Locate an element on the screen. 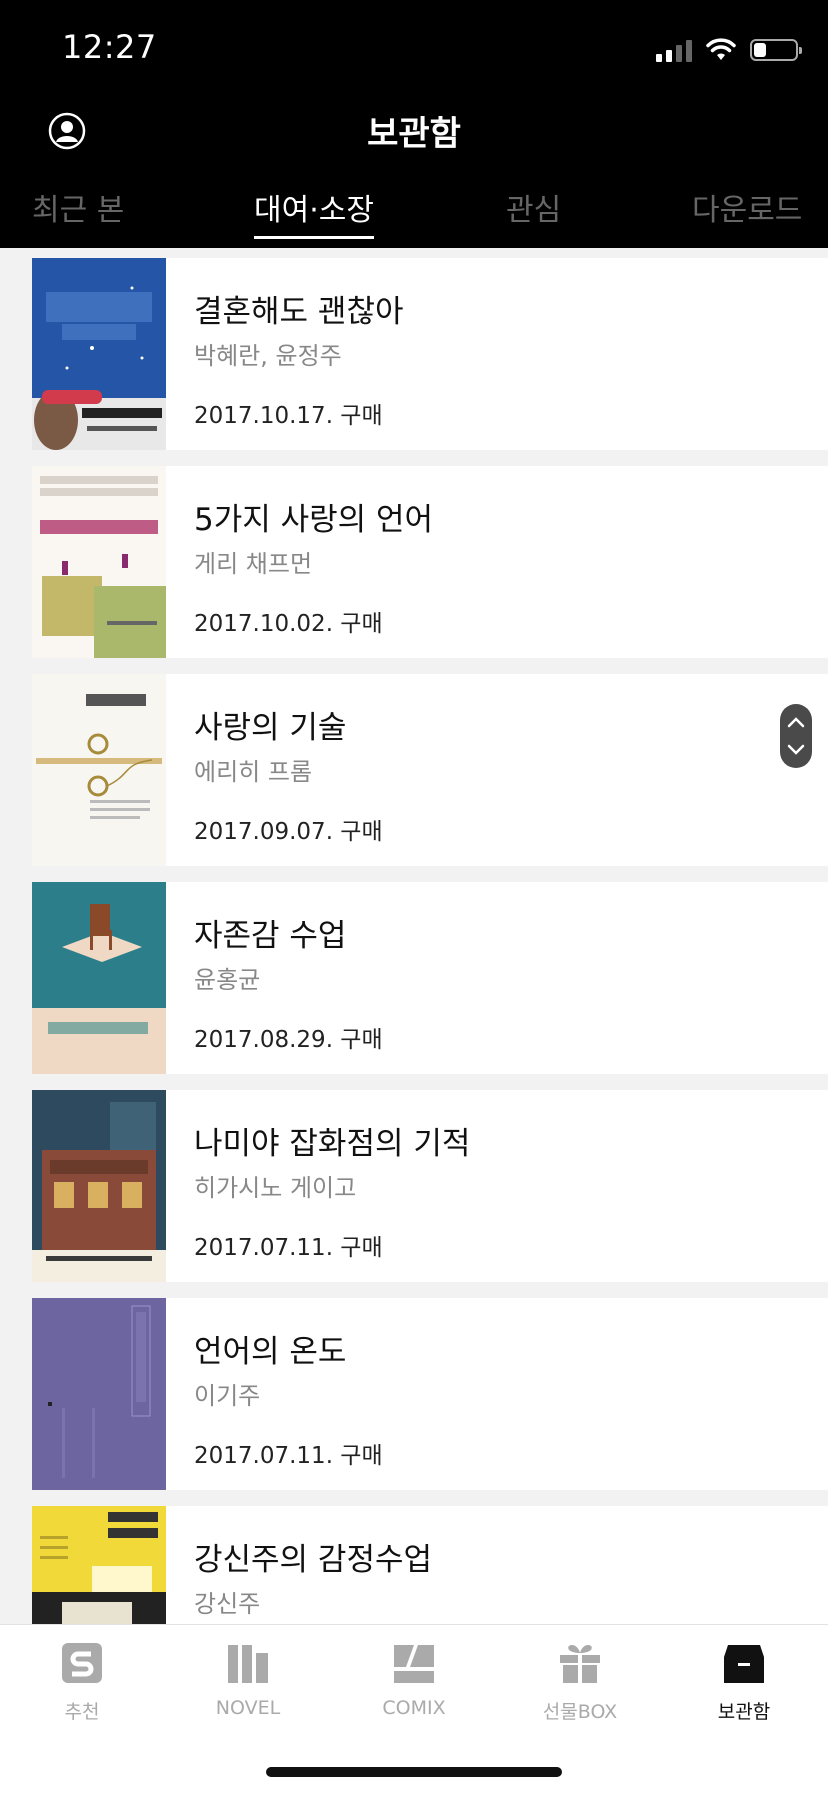 The width and height of the screenshot is (828, 1793). chevron-down-icon is located at coordinates (796, 749).